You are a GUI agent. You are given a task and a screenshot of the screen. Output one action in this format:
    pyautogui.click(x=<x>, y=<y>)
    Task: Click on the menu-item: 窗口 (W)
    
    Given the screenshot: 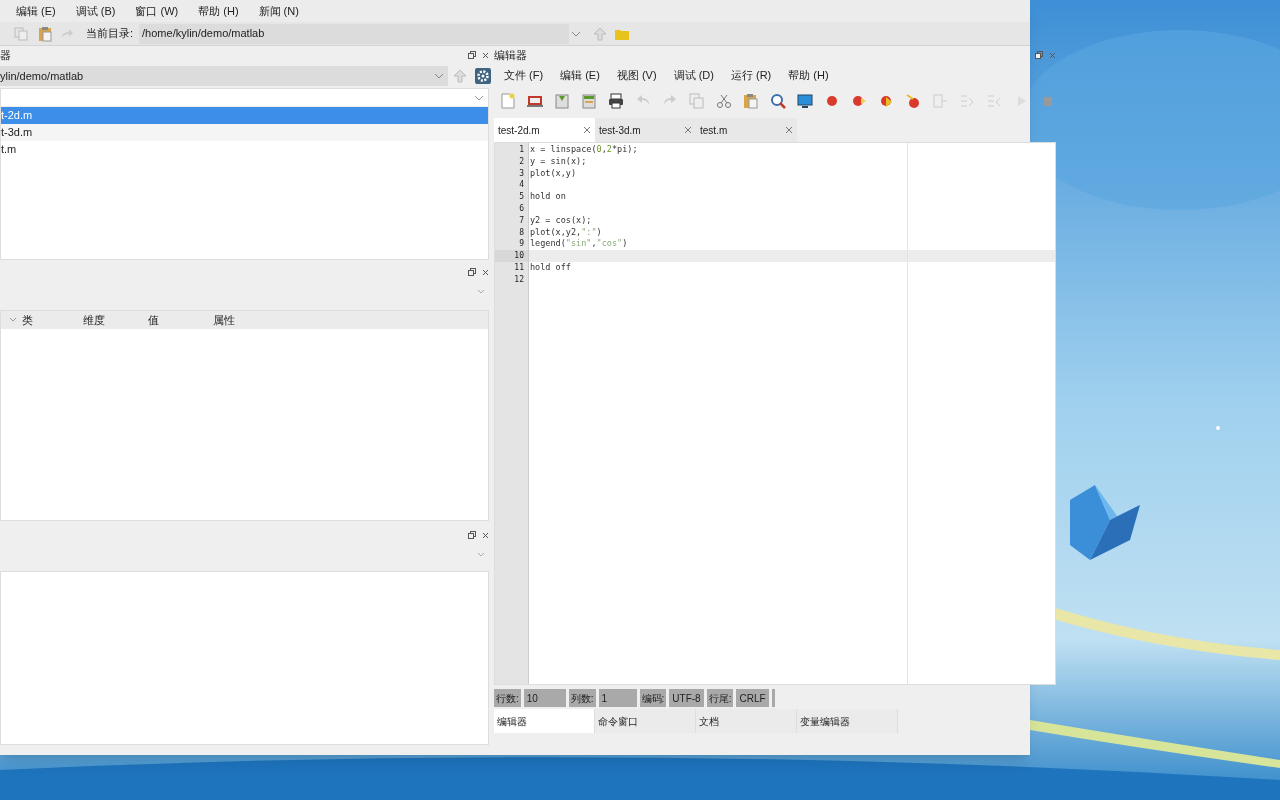 What is the action you would take?
    pyautogui.click(x=157, y=11)
    